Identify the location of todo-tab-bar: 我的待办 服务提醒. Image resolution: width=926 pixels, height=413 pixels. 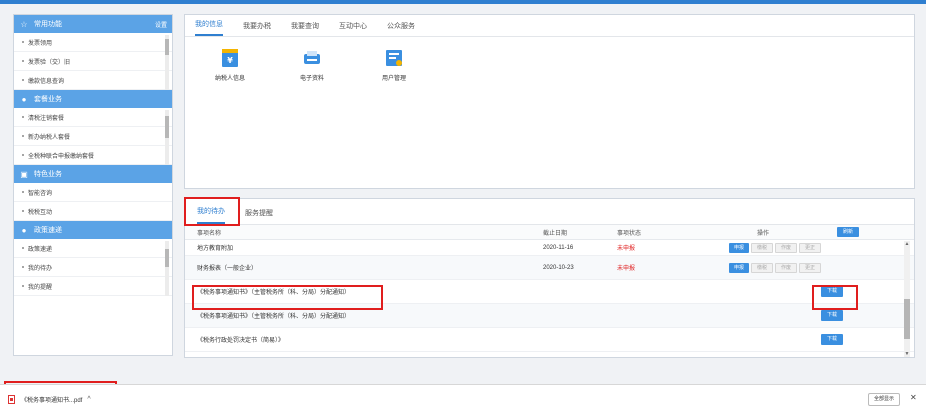
(549, 212).